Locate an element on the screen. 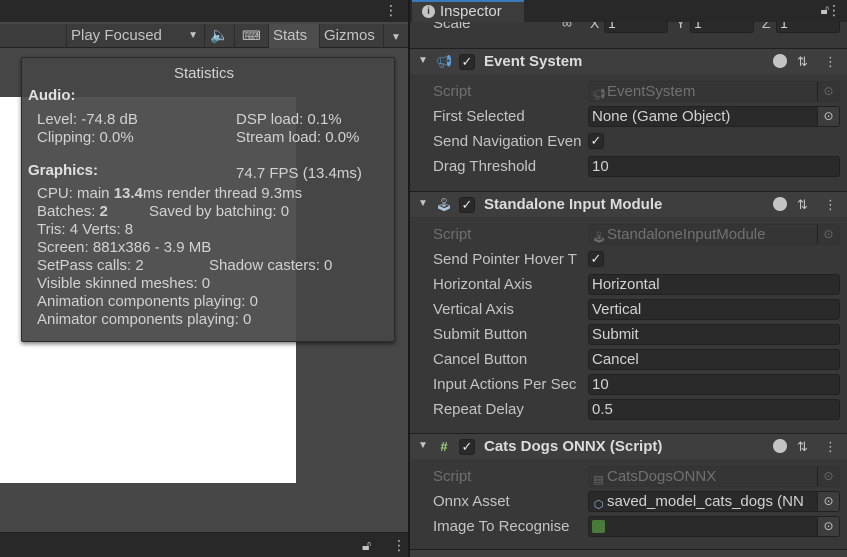 The width and height of the screenshot is (847, 557). audio-level: Level: -74.8 dB is located at coordinates (87, 119).